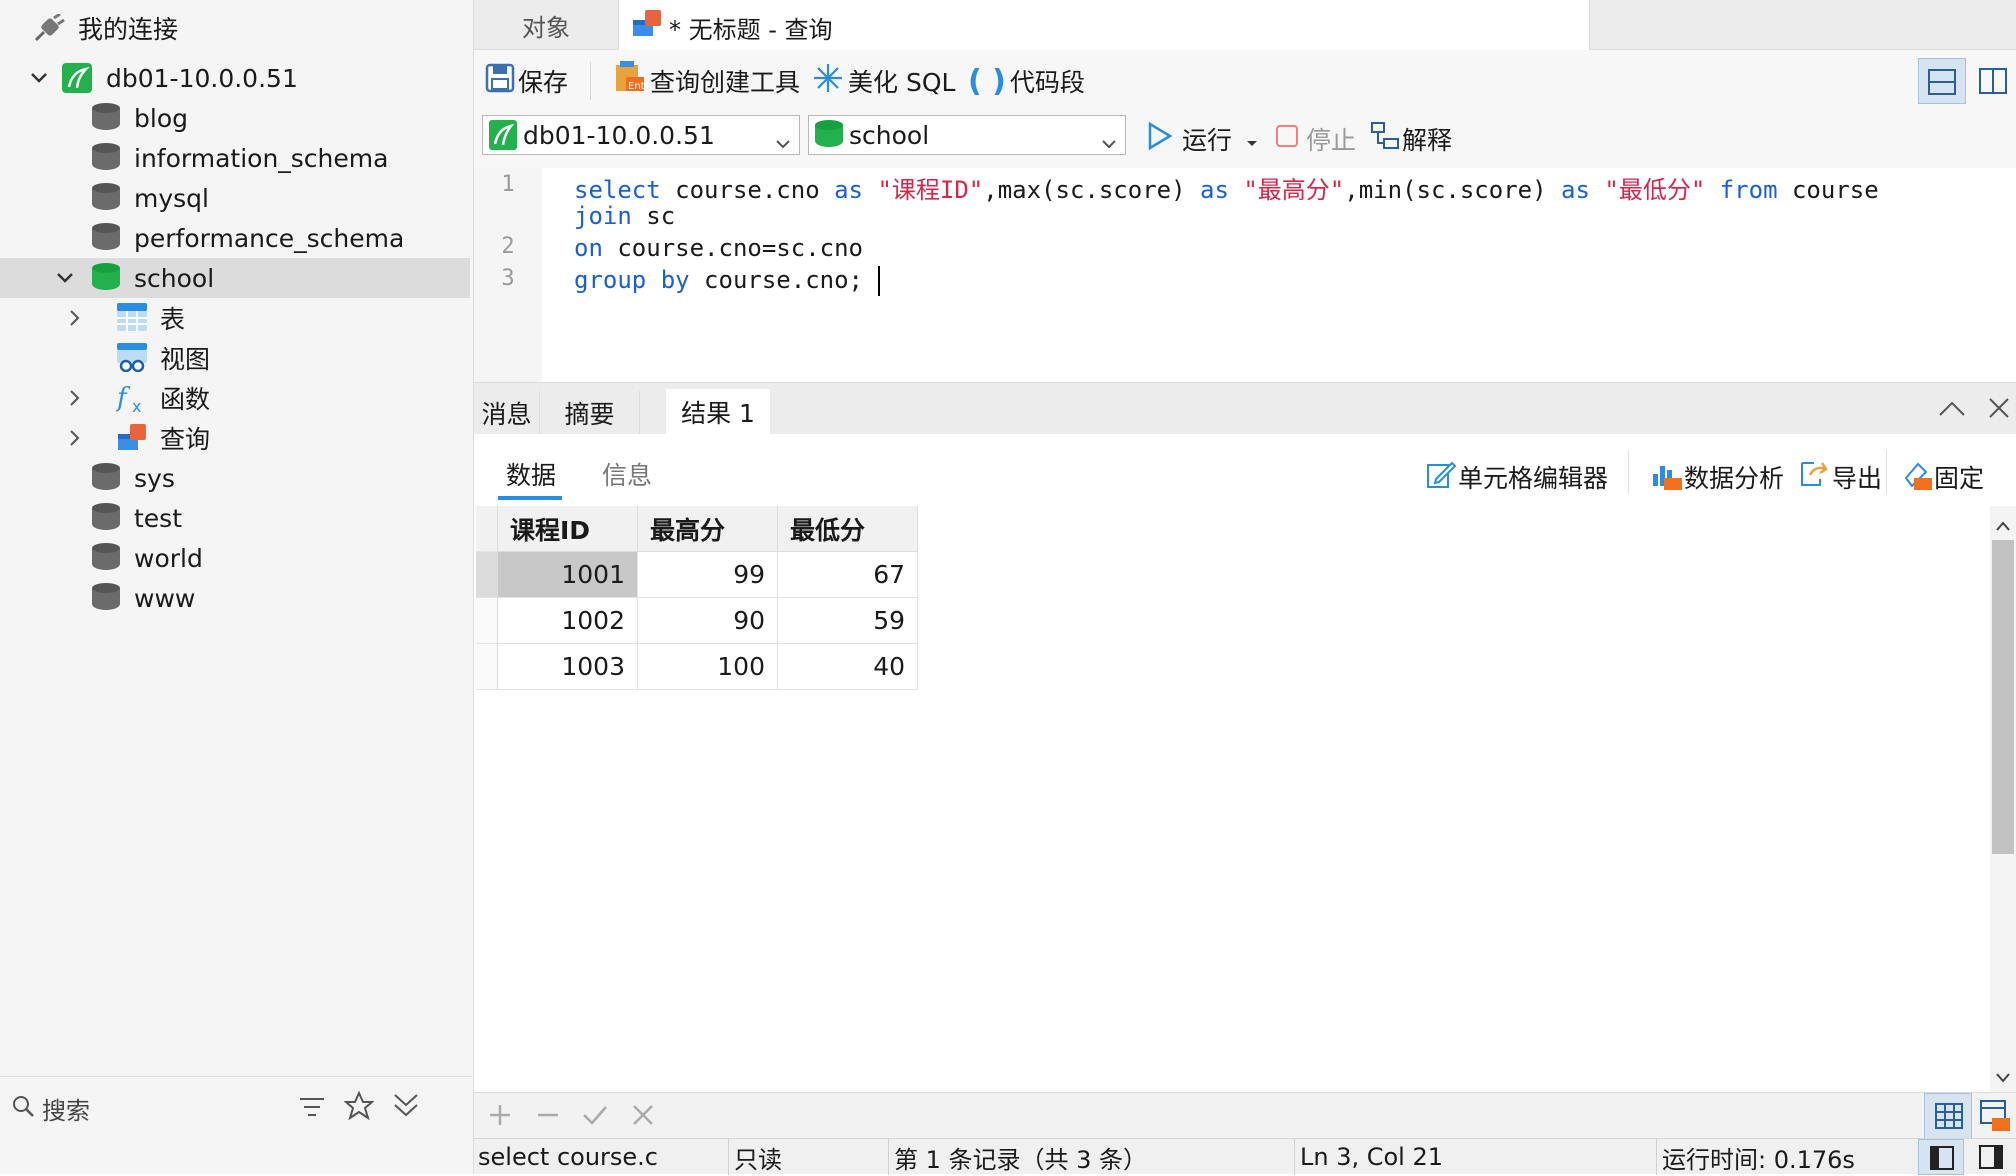  I want to click on table-cell: 99, so click(708, 575).